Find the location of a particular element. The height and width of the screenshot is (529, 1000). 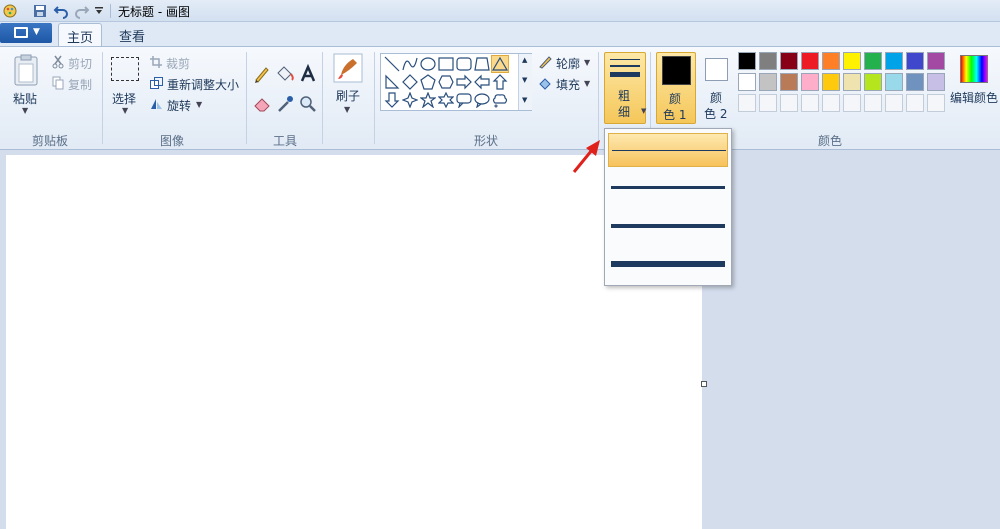

pencil-button is located at coordinates (262, 74).